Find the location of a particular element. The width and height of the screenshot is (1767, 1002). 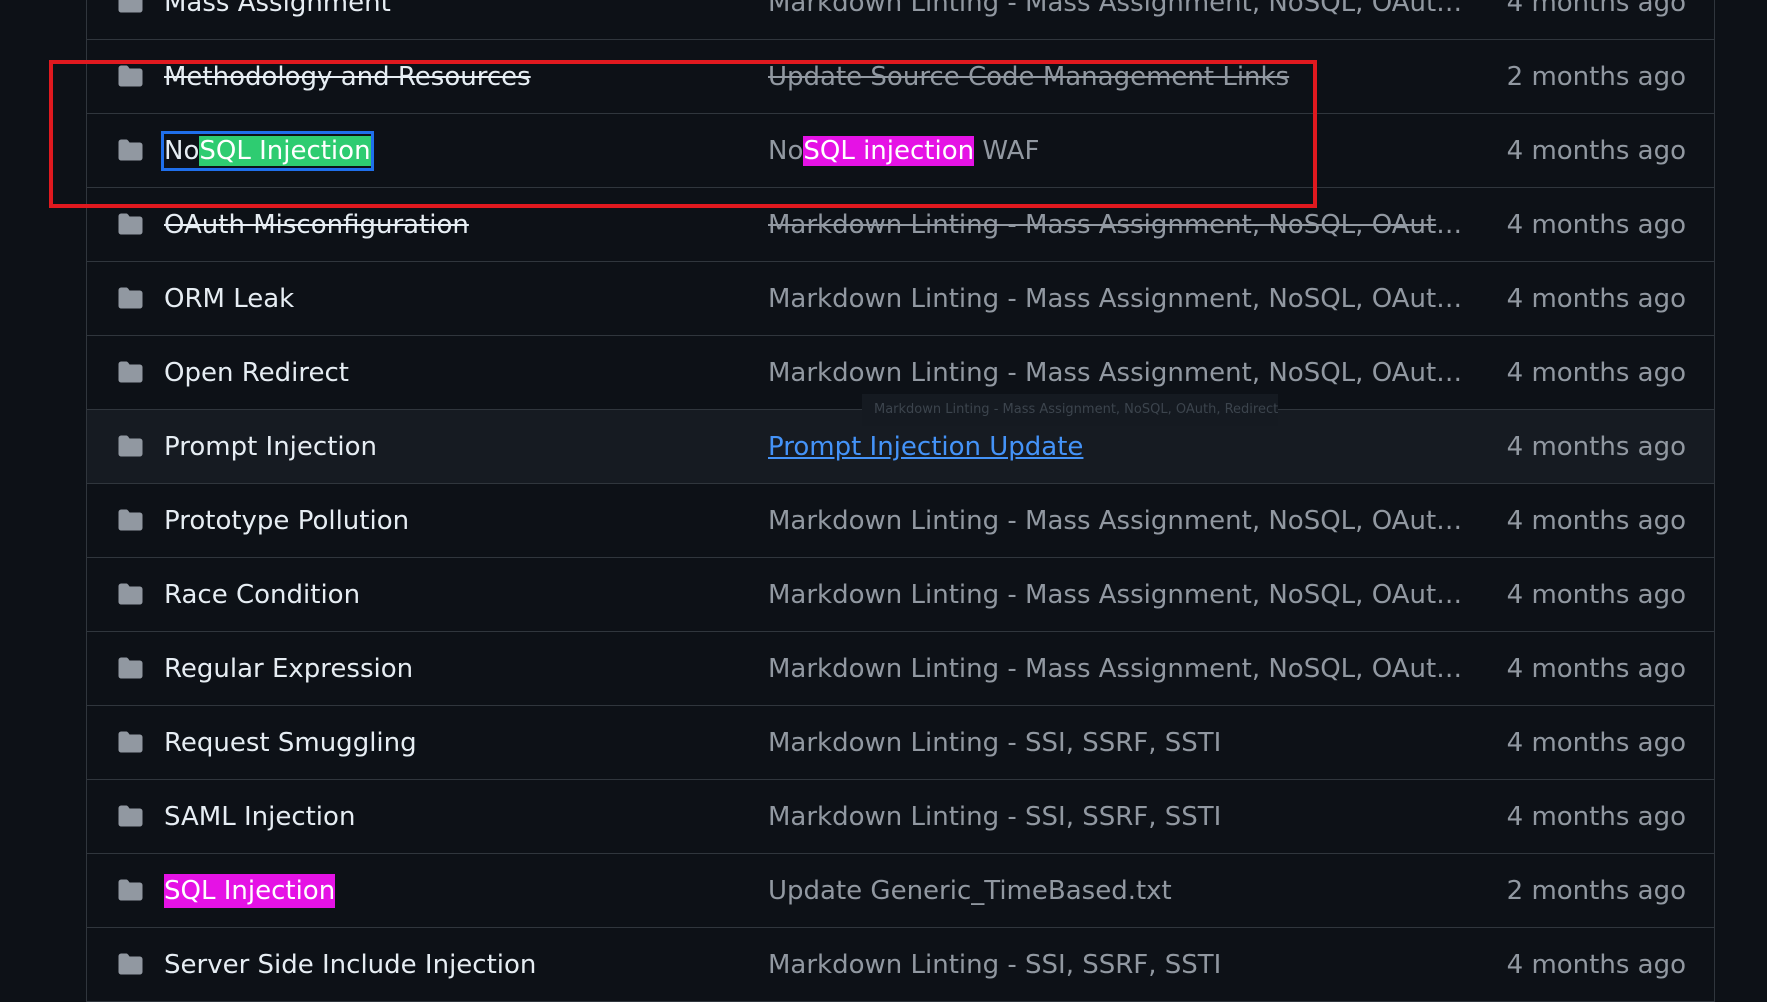

commit-message-link: NoSQL injection WAF is located at coordinates (1118, 151).